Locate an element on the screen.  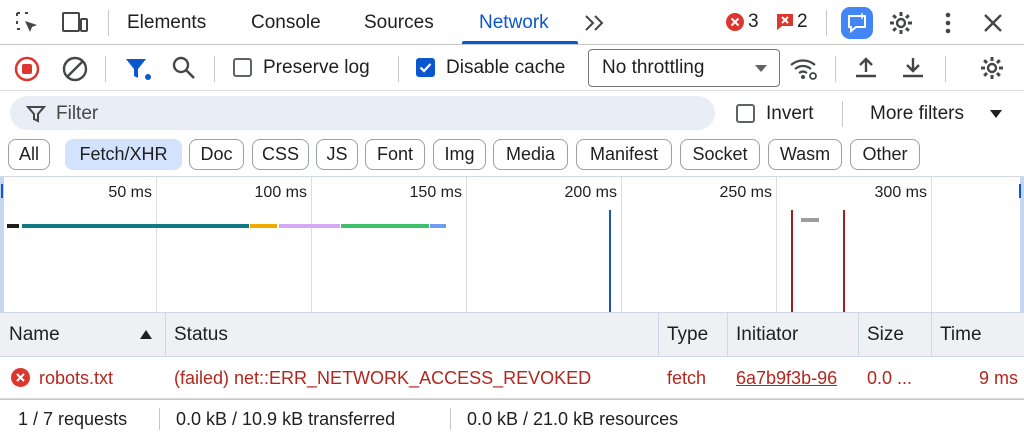
chip-socket: Socket is located at coordinates (720, 154).